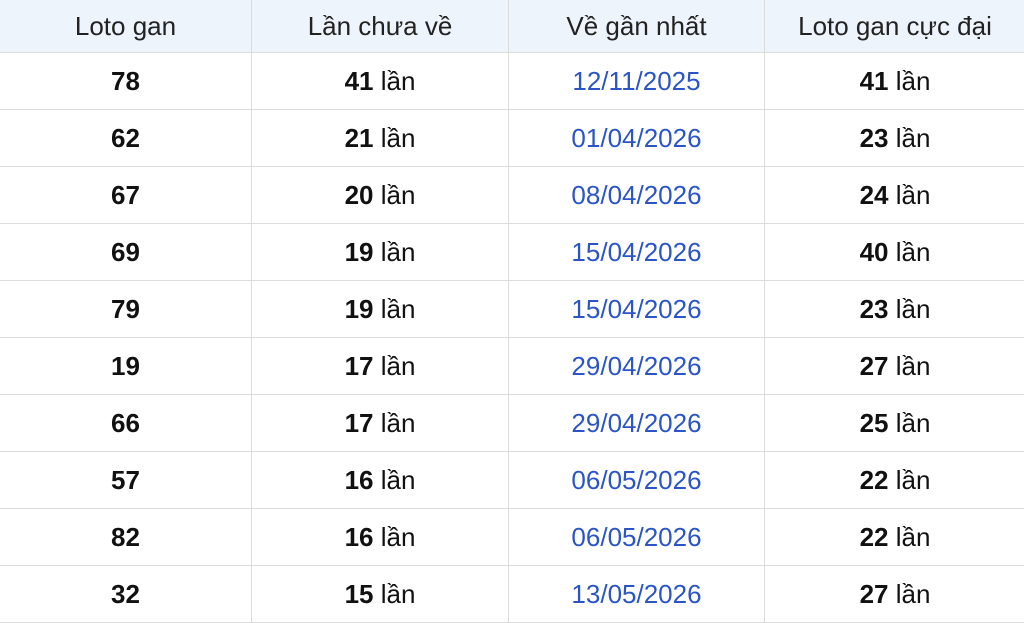 The image size is (1024, 623). Describe the element at coordinates (126, 366) in the screenshot. I see `loto-number-cell: 19` at that location.